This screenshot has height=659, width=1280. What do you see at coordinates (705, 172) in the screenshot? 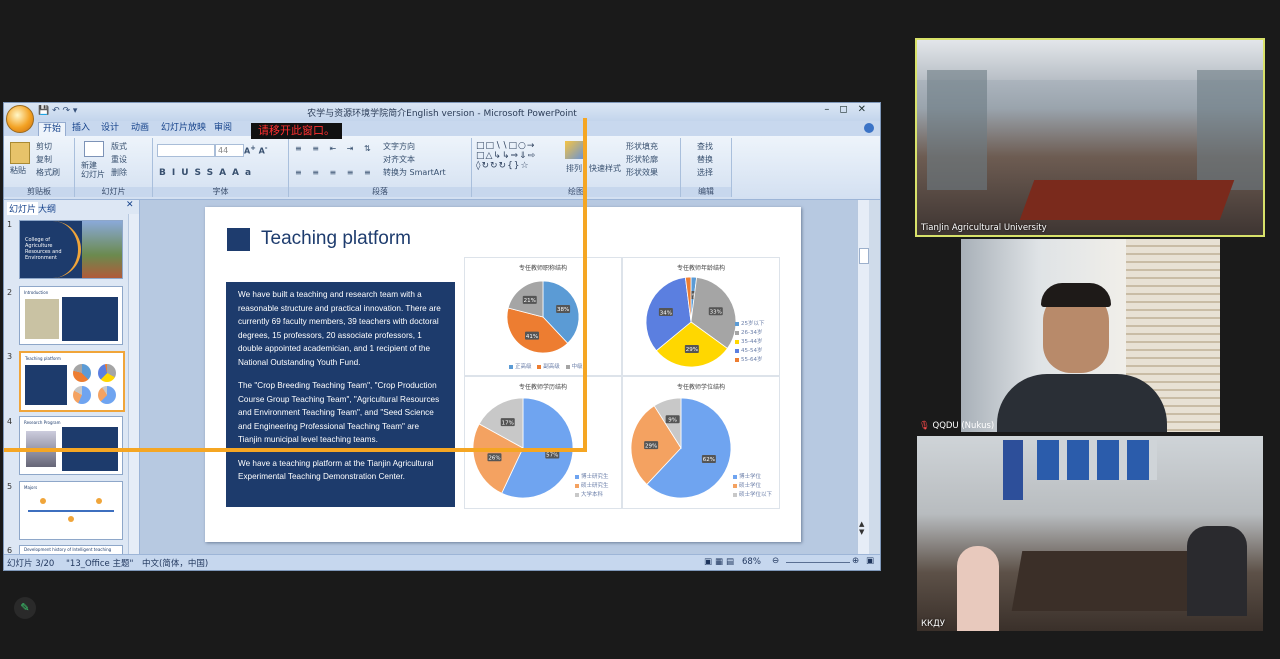
I see `select-button: 选择` at bounding box center [705, 172].